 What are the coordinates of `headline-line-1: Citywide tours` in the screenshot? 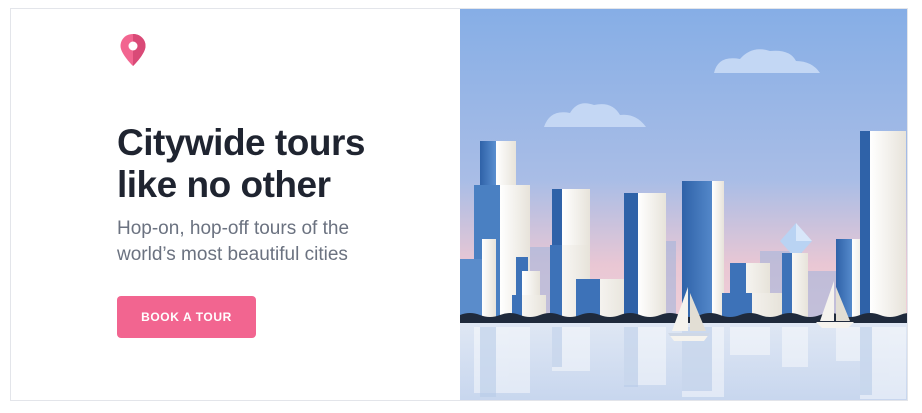 It's located at (241, 142).